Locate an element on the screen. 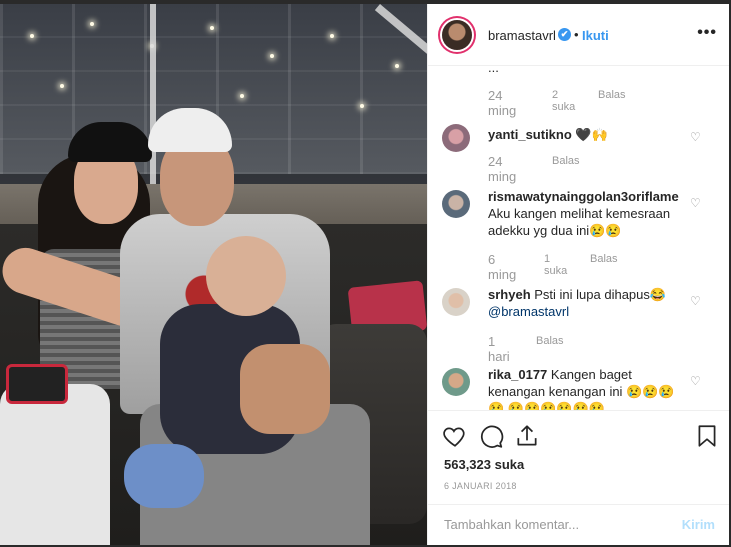  comment-mention: @bramastavrl is located at coordinates (528, 311).